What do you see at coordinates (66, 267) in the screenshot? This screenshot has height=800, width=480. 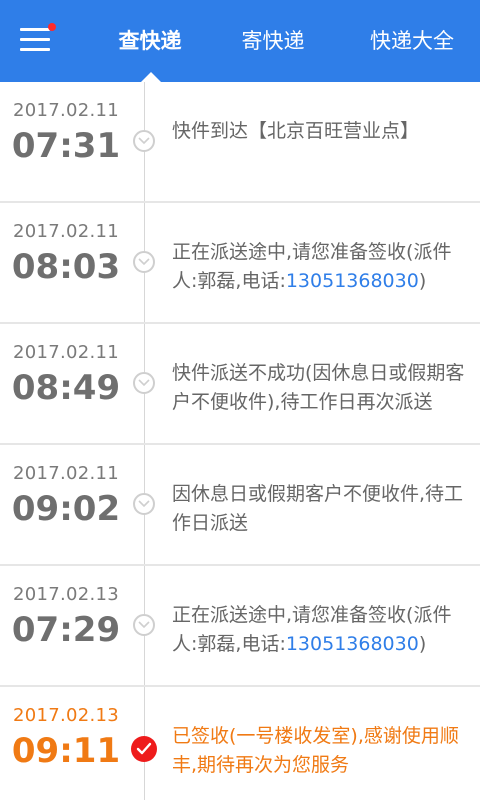 I see `event-time: 08:03` at bounding box center [66, 267].